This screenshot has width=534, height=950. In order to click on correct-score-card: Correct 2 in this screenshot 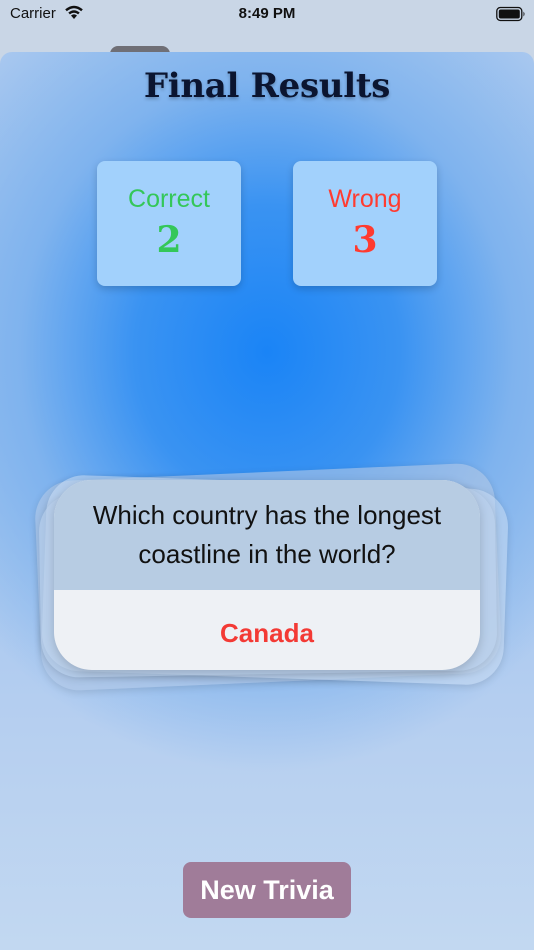, I will do `click(169, 223)`.